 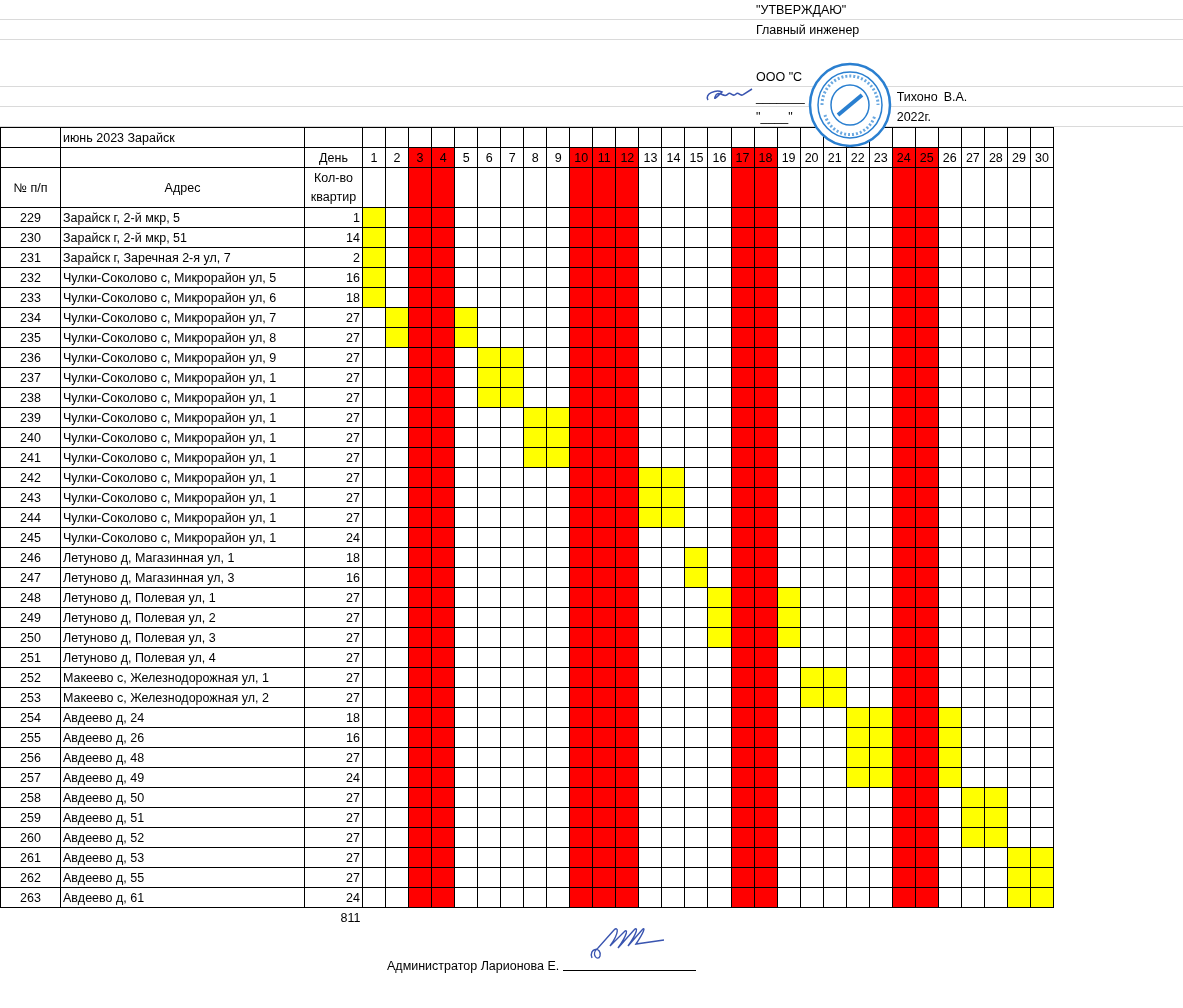 I want to click on day-header: 22, so click(x=858, y=157).